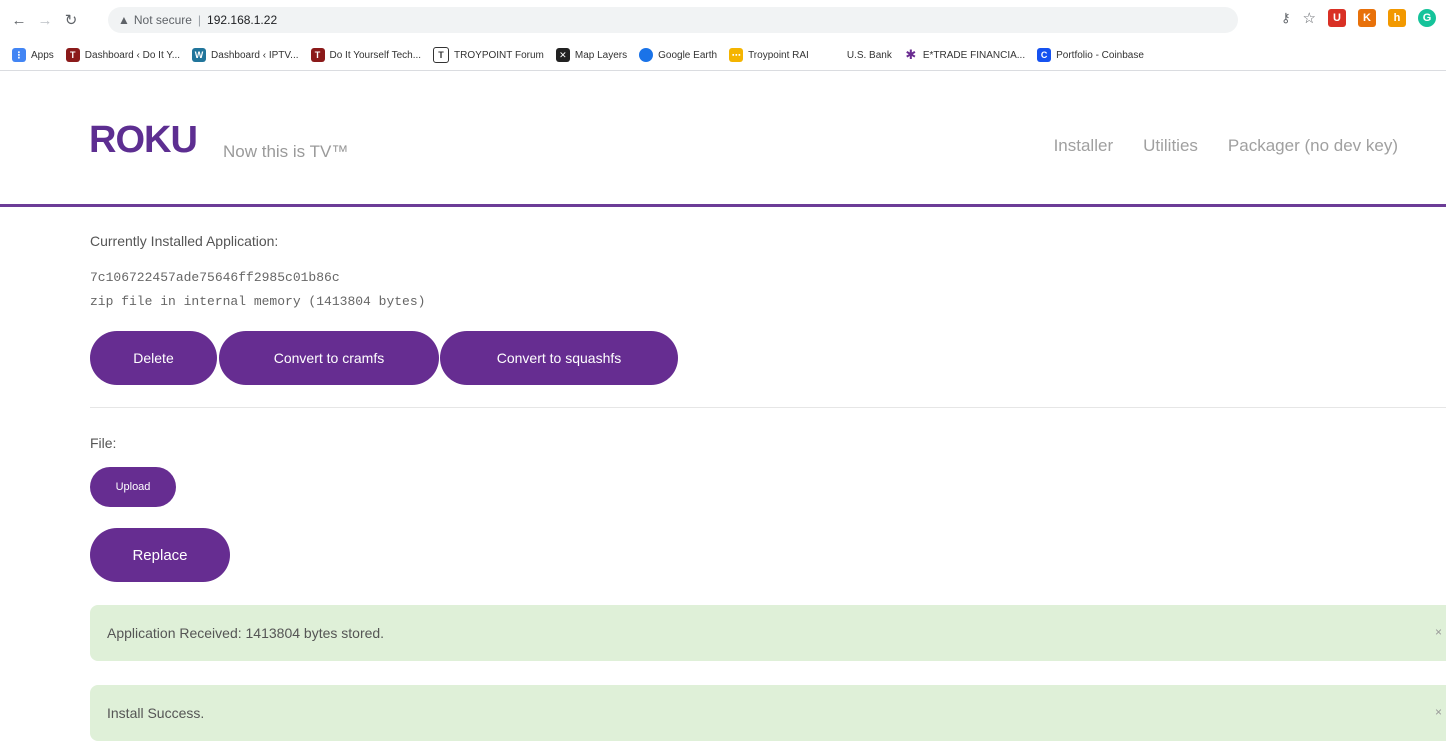  Describe the element at coordinates (678, 55) in the screenshot. I see `bookmark-google-earth: Google Earth` at that location.